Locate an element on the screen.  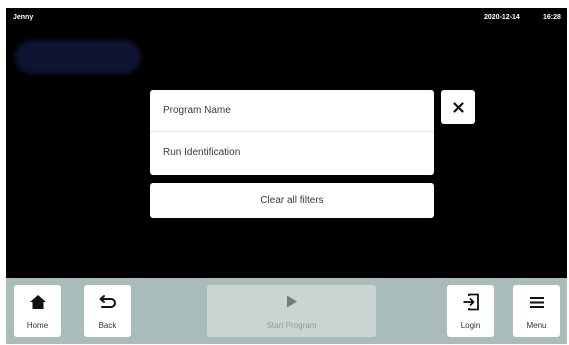
login-icon is located at coordinates (471, 302).